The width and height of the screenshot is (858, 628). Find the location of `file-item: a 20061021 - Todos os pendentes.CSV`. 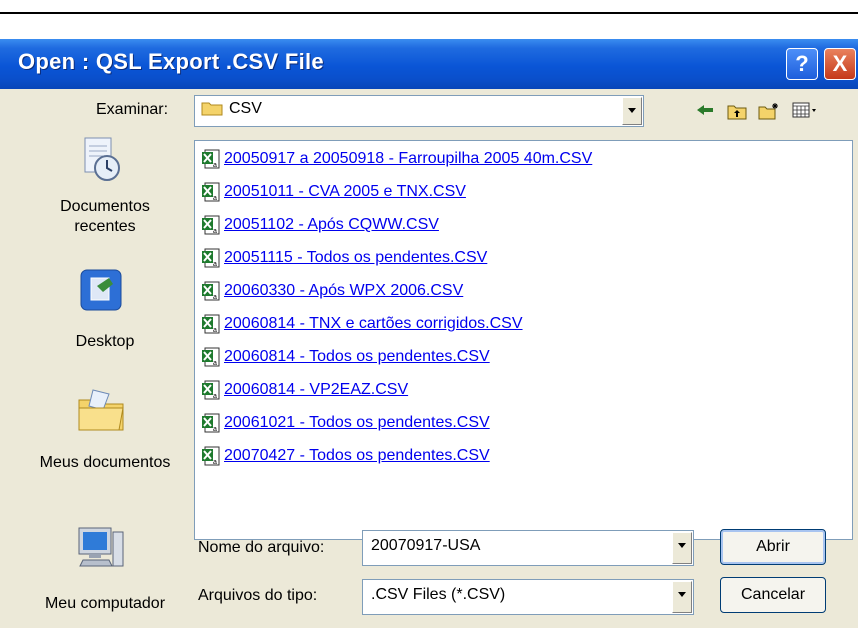

file-item: a 20061021 - Todos os pendentes.CSV is located at coordinates (345, 423).